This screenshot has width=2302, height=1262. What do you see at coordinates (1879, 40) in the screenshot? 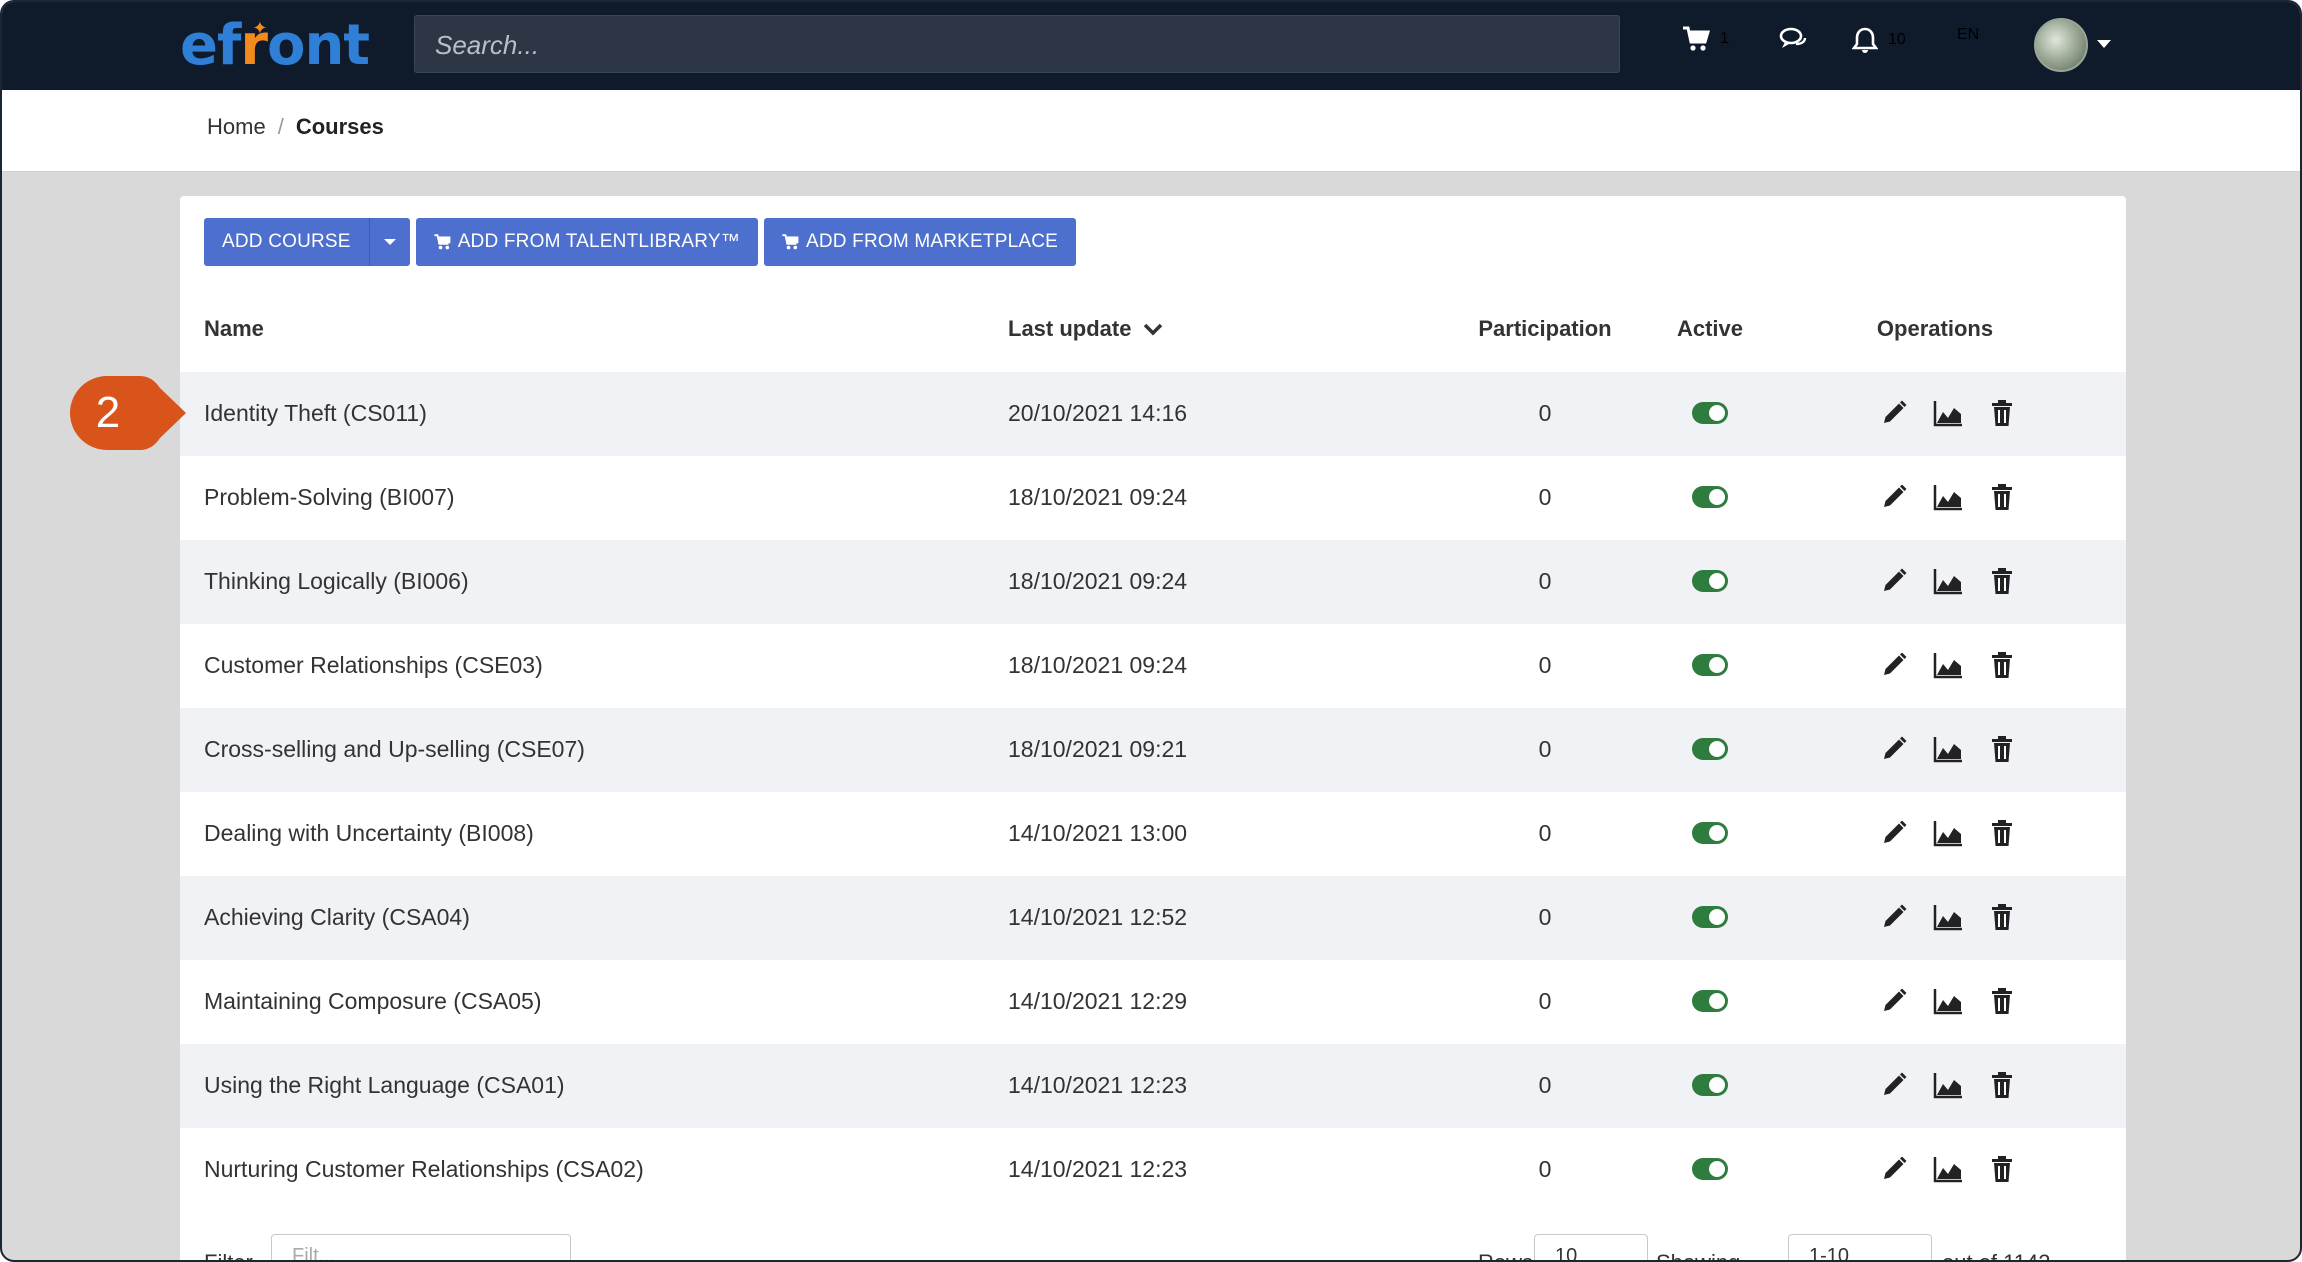
I see `notifications-button: 10` at bounding box center [1879, 40].